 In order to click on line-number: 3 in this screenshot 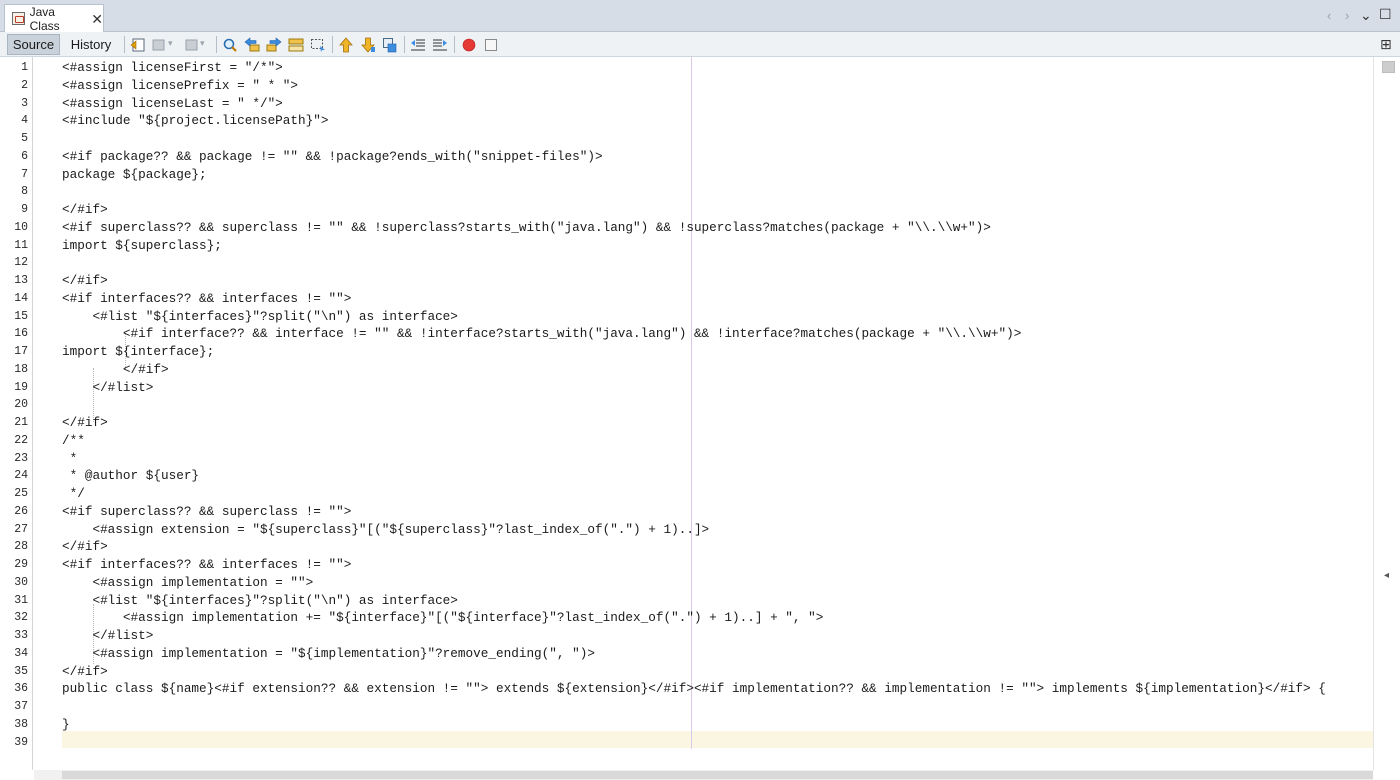, I will do `click(24, 103)`.